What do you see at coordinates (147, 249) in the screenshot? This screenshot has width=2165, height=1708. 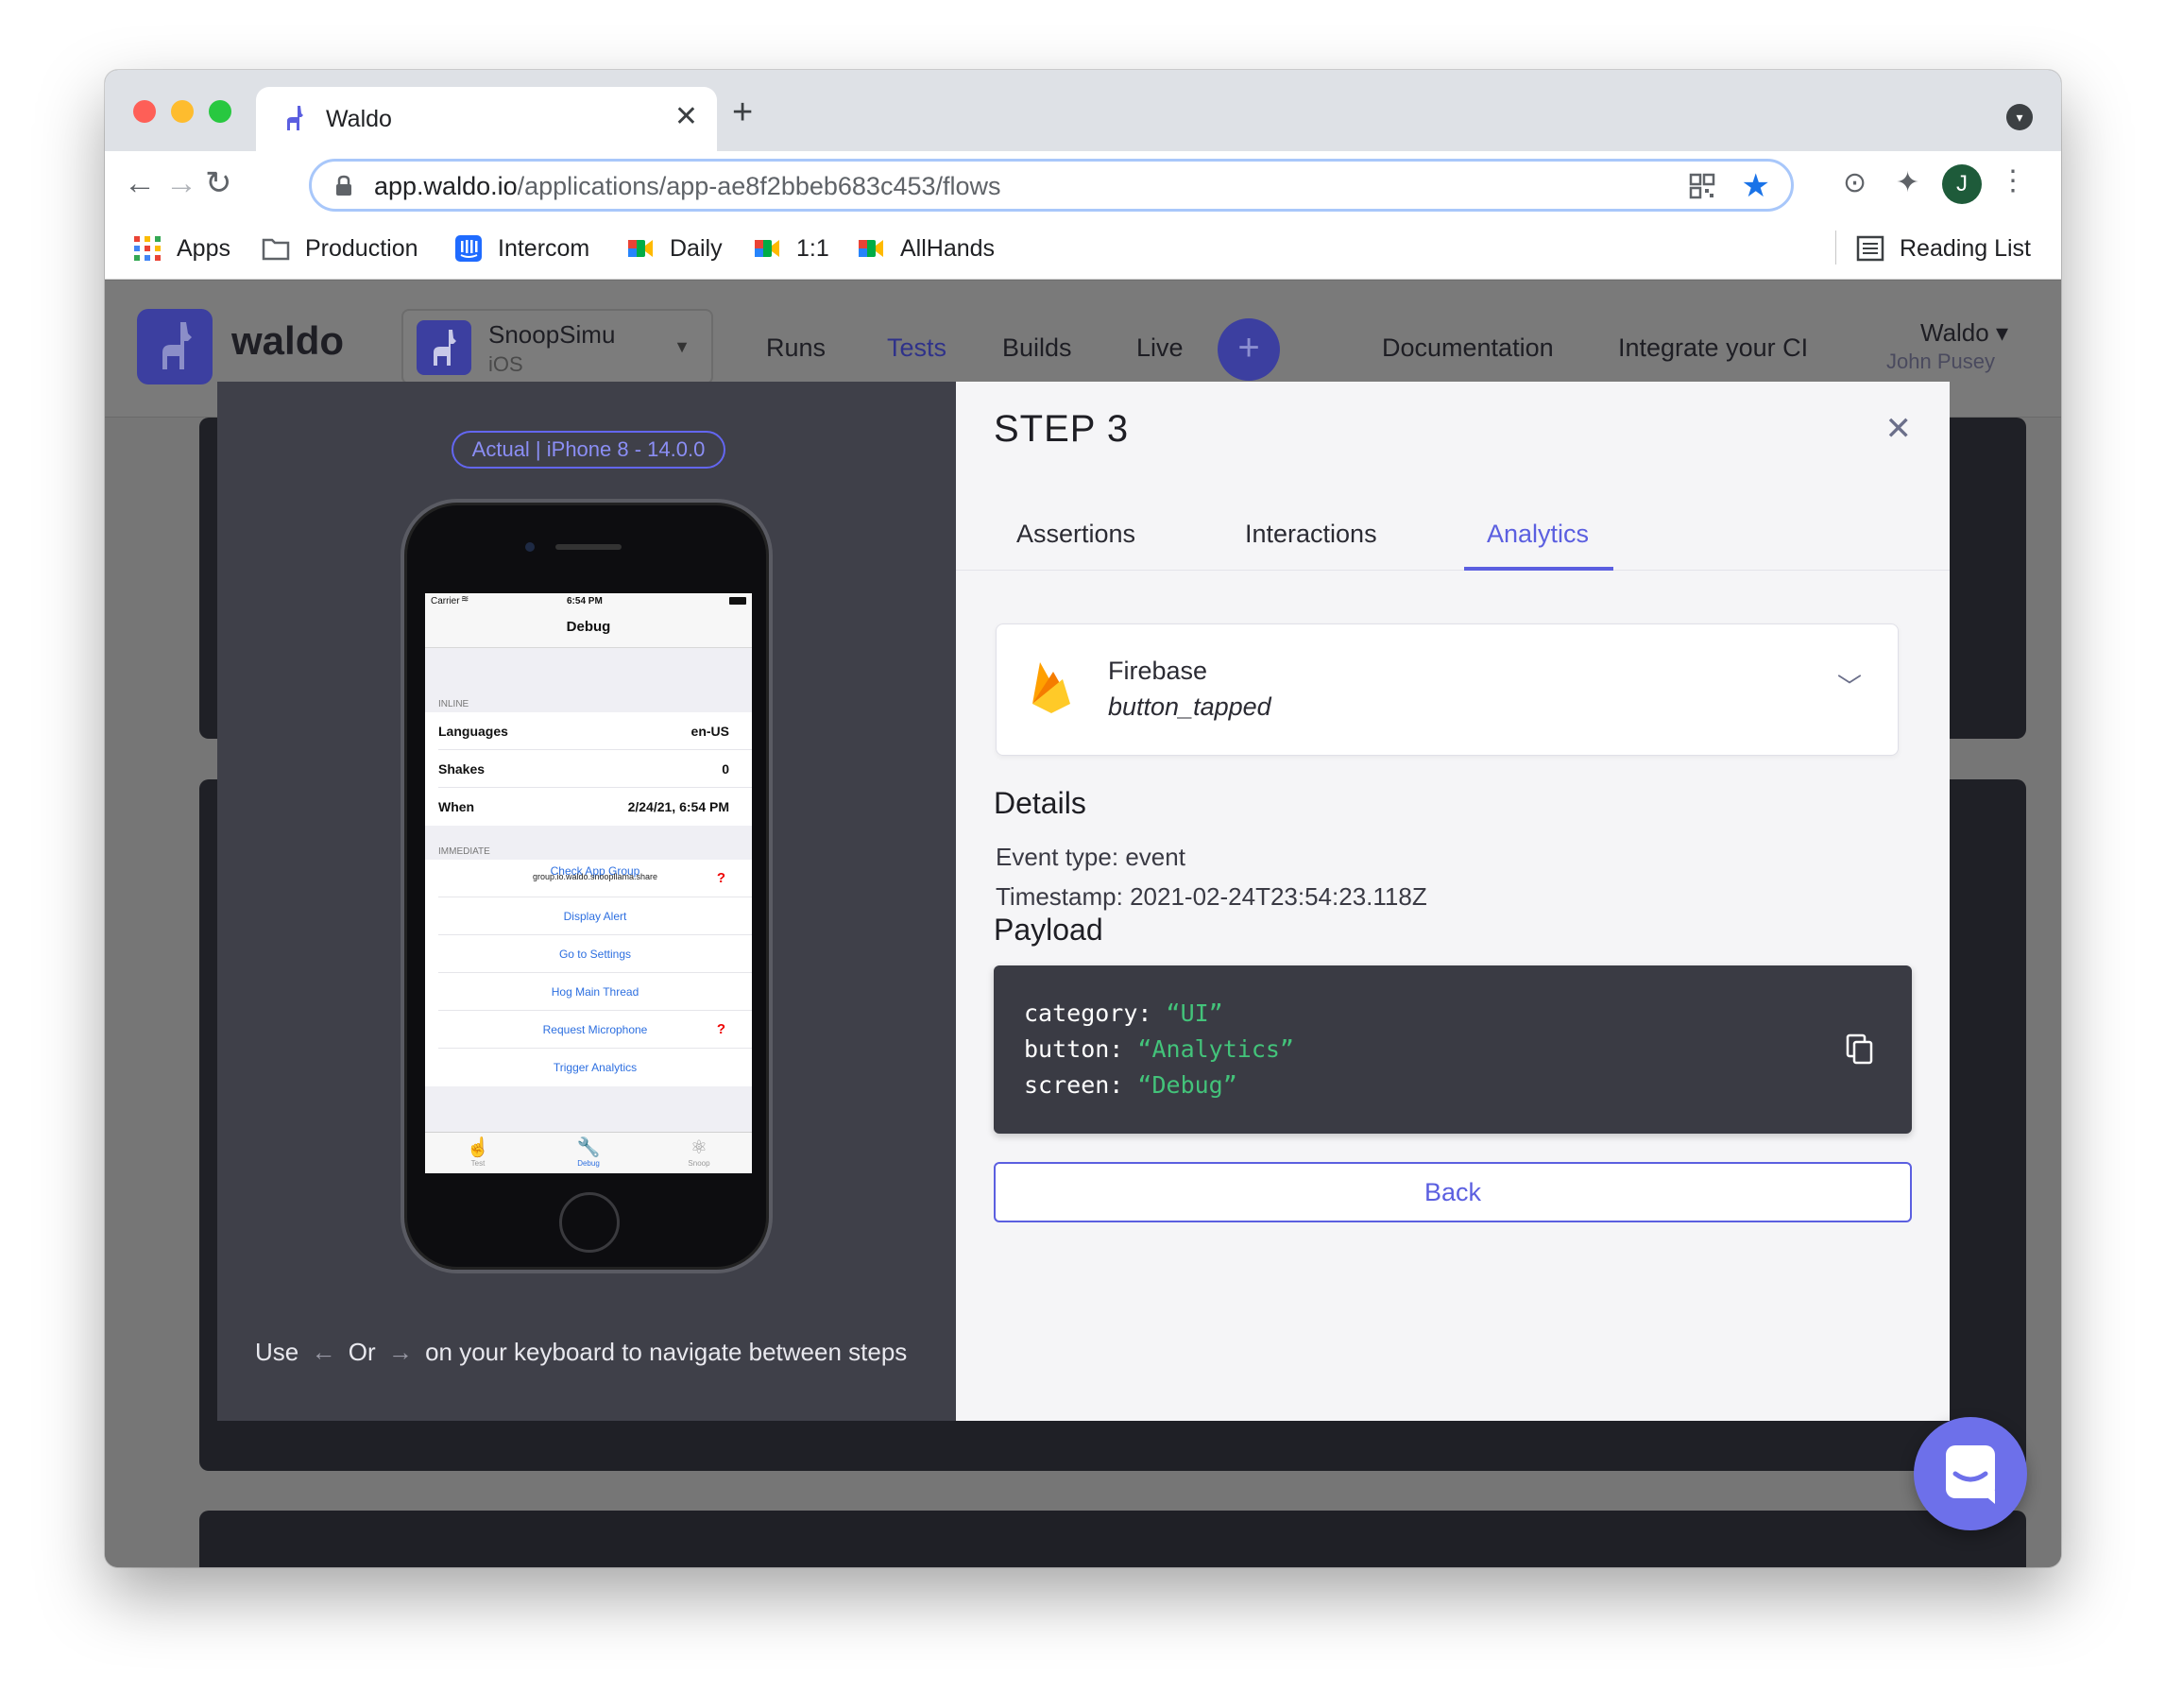 I see `apps-grid-icon` at bounding box center [147, 249].